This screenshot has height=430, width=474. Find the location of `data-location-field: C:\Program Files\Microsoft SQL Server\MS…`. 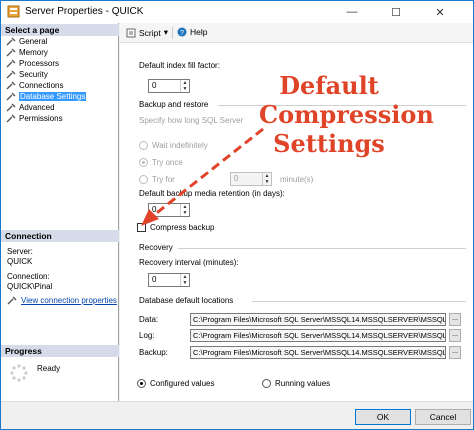

data-location-field: C:\Program Files\Microsoft SQL Server\MS… is located at coordinates (318, 319).